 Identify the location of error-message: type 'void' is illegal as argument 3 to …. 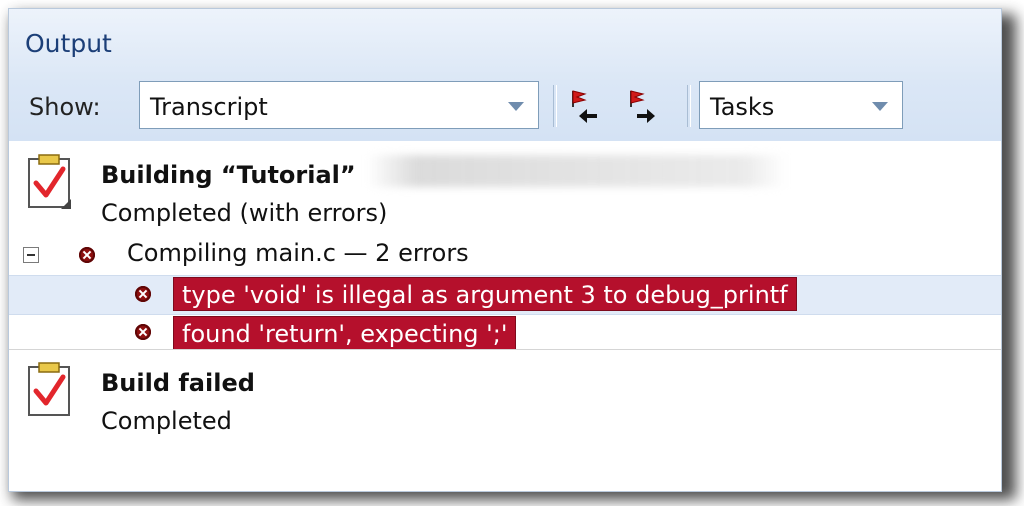
(485, 294).